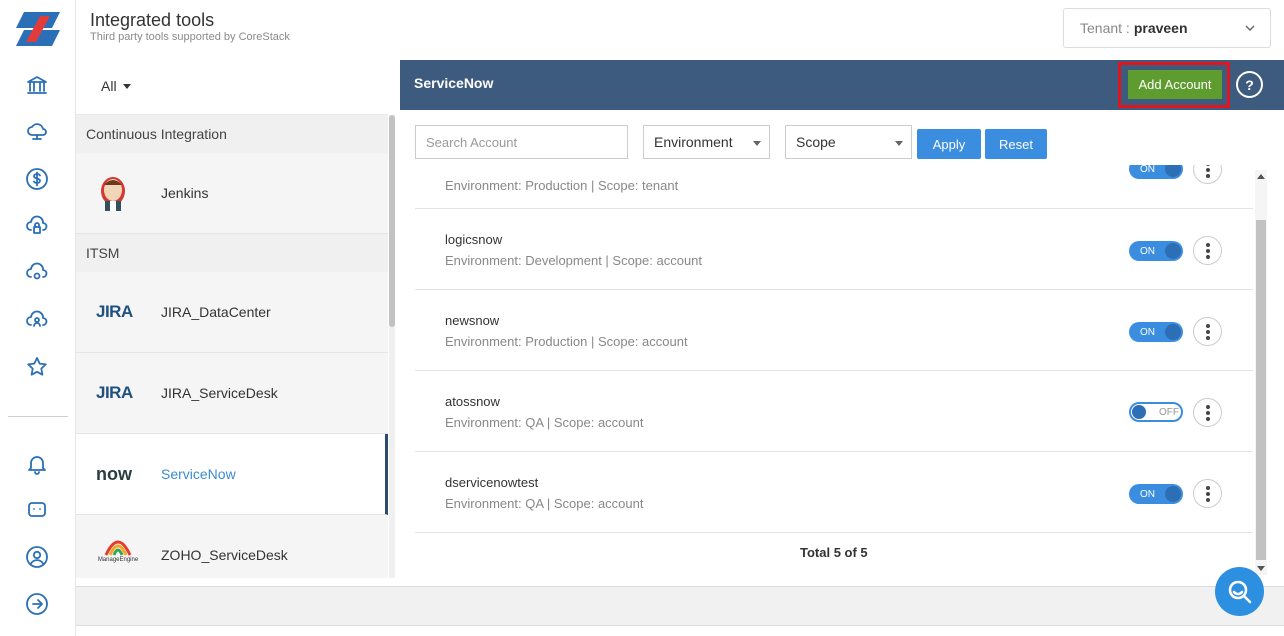 Image resolution: width=1284 pixels, height=636 pixels. I want to click on tenant-value: praveen, so click(1160, 28).